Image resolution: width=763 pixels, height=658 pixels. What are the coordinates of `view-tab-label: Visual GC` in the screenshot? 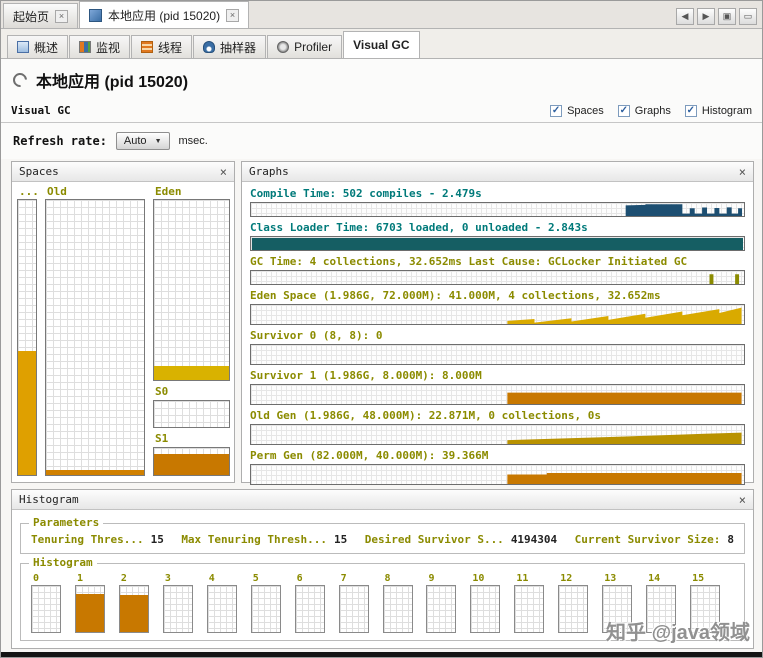 It's located at (381, 45).